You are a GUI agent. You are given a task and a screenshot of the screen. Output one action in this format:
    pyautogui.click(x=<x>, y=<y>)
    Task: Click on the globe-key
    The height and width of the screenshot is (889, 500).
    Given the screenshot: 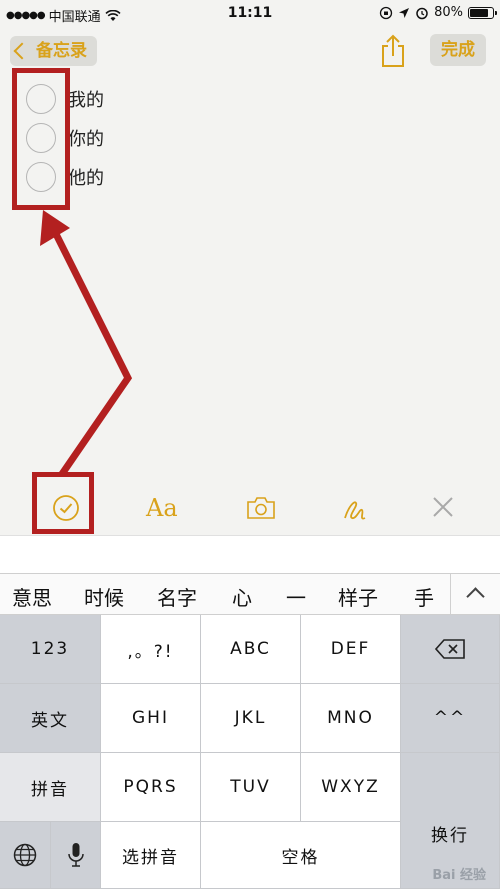 What is the action you would take?
    pyautogui.click(x=25, y=855)
    